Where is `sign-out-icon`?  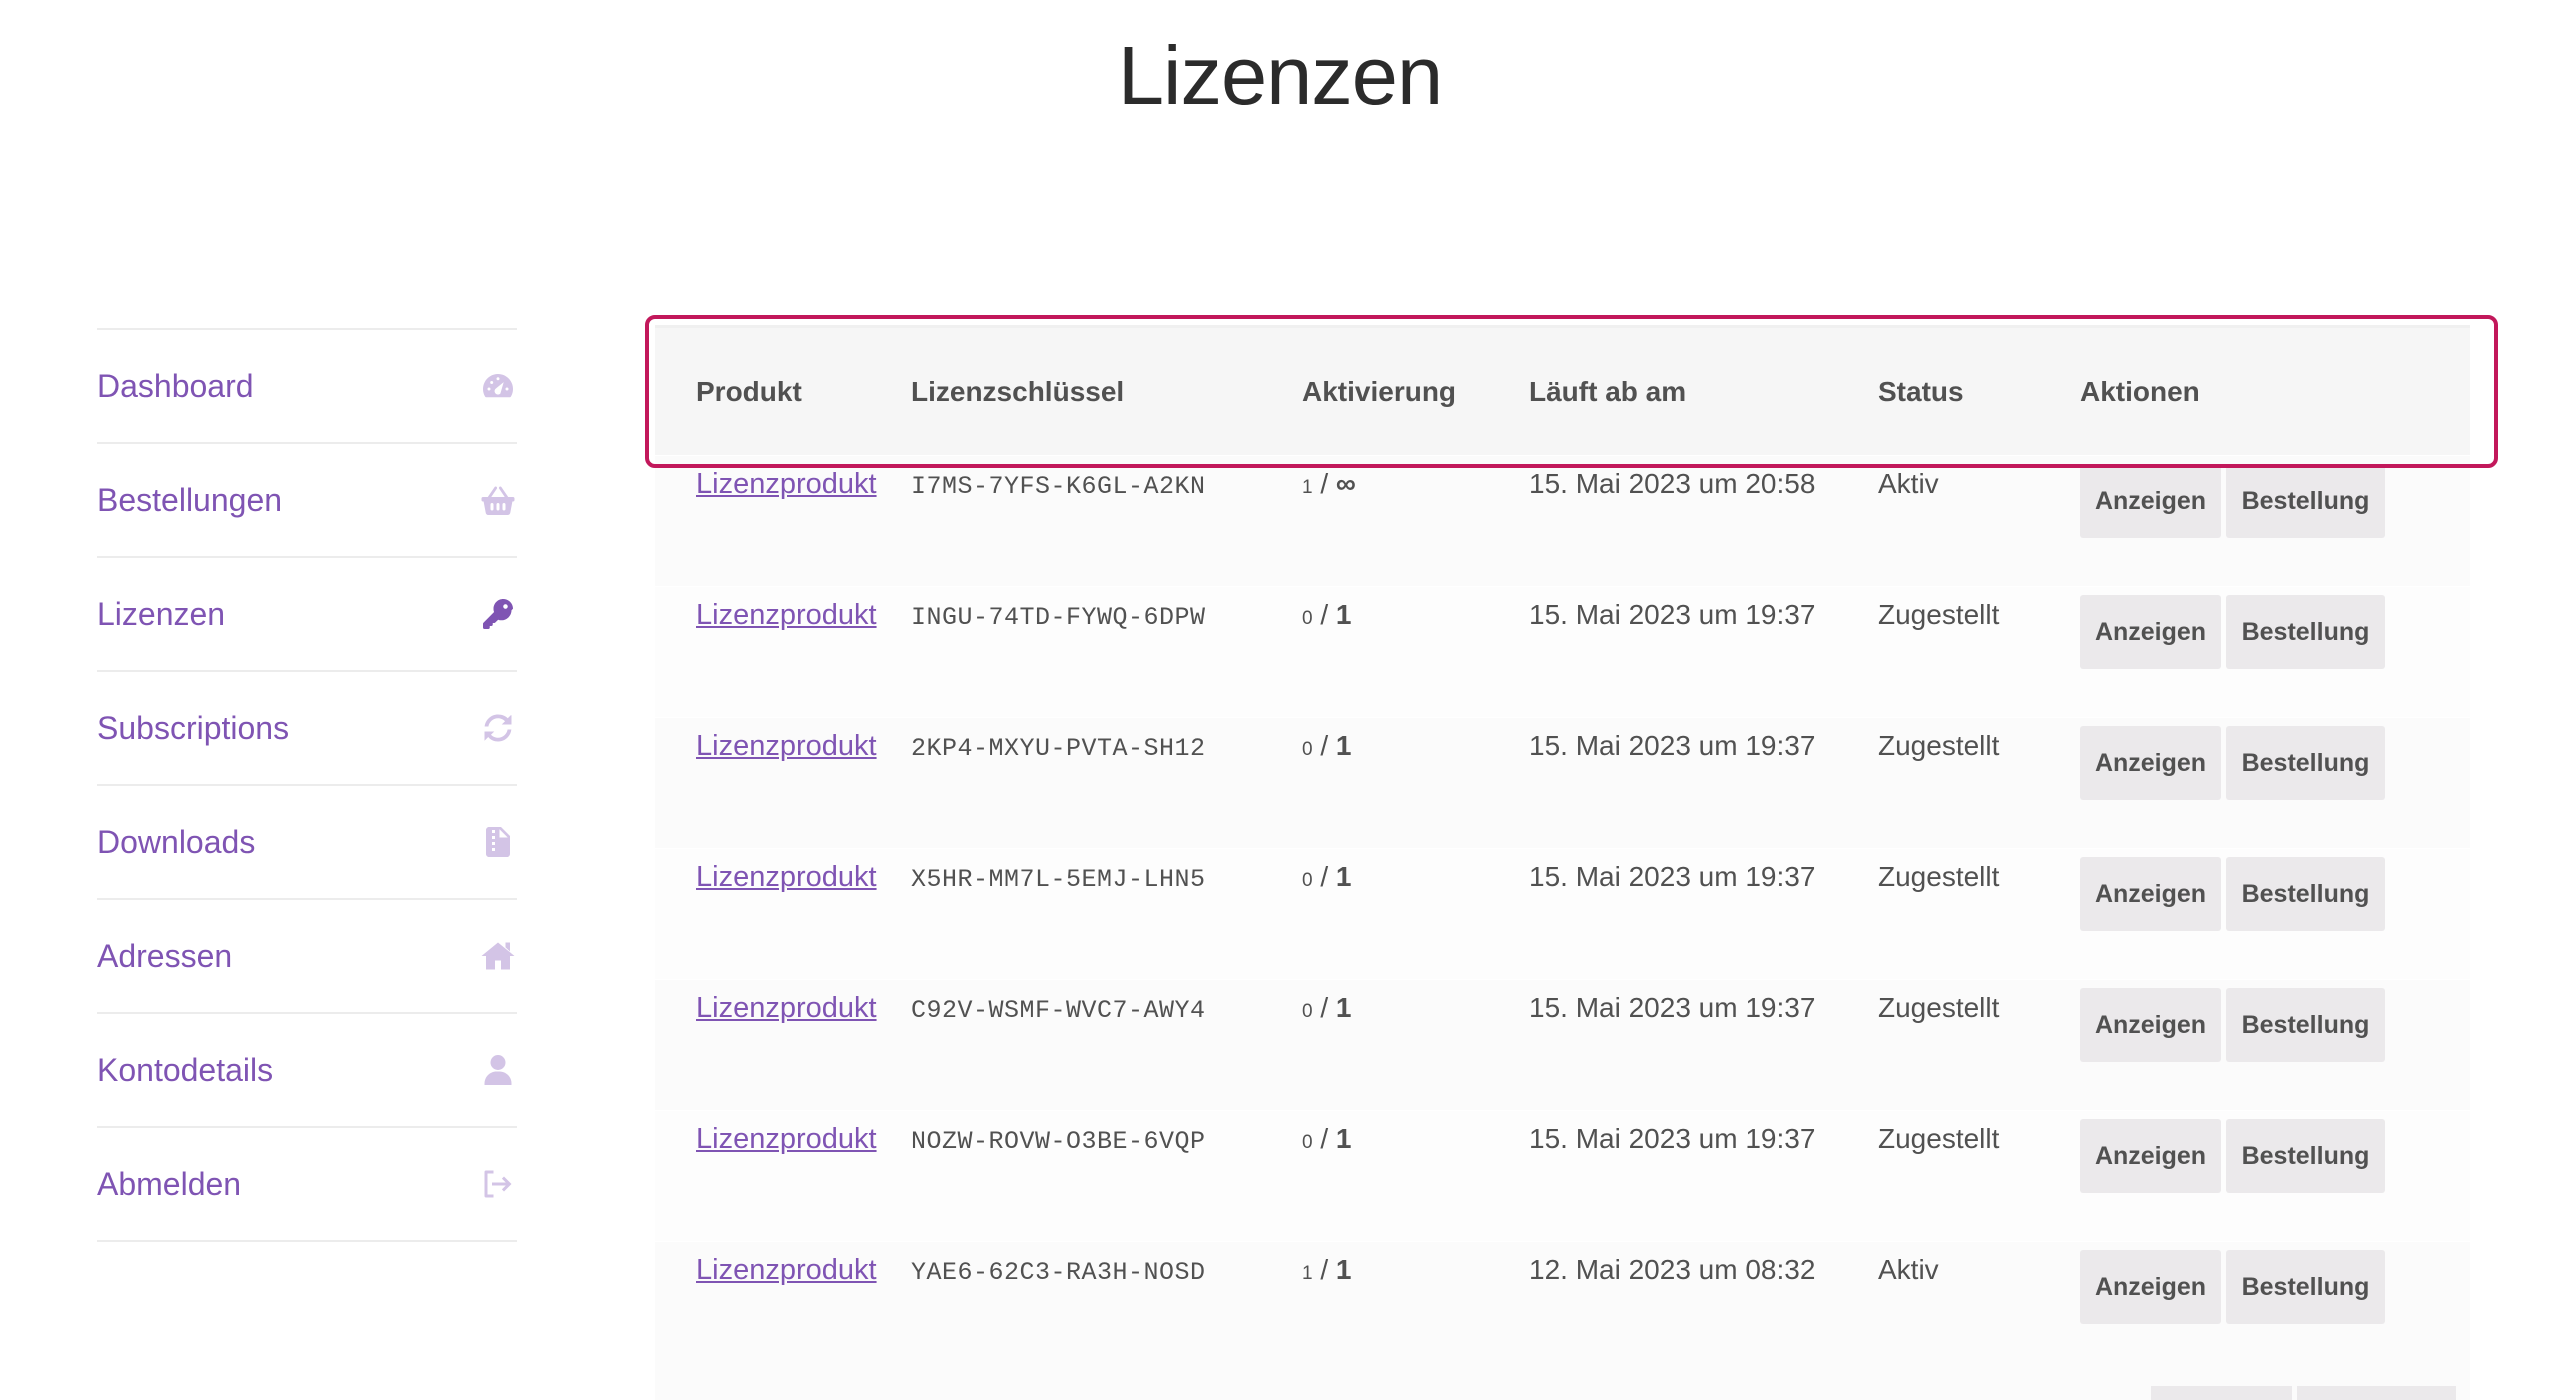
sign-out-icon is located at coordinates (498, 1184).